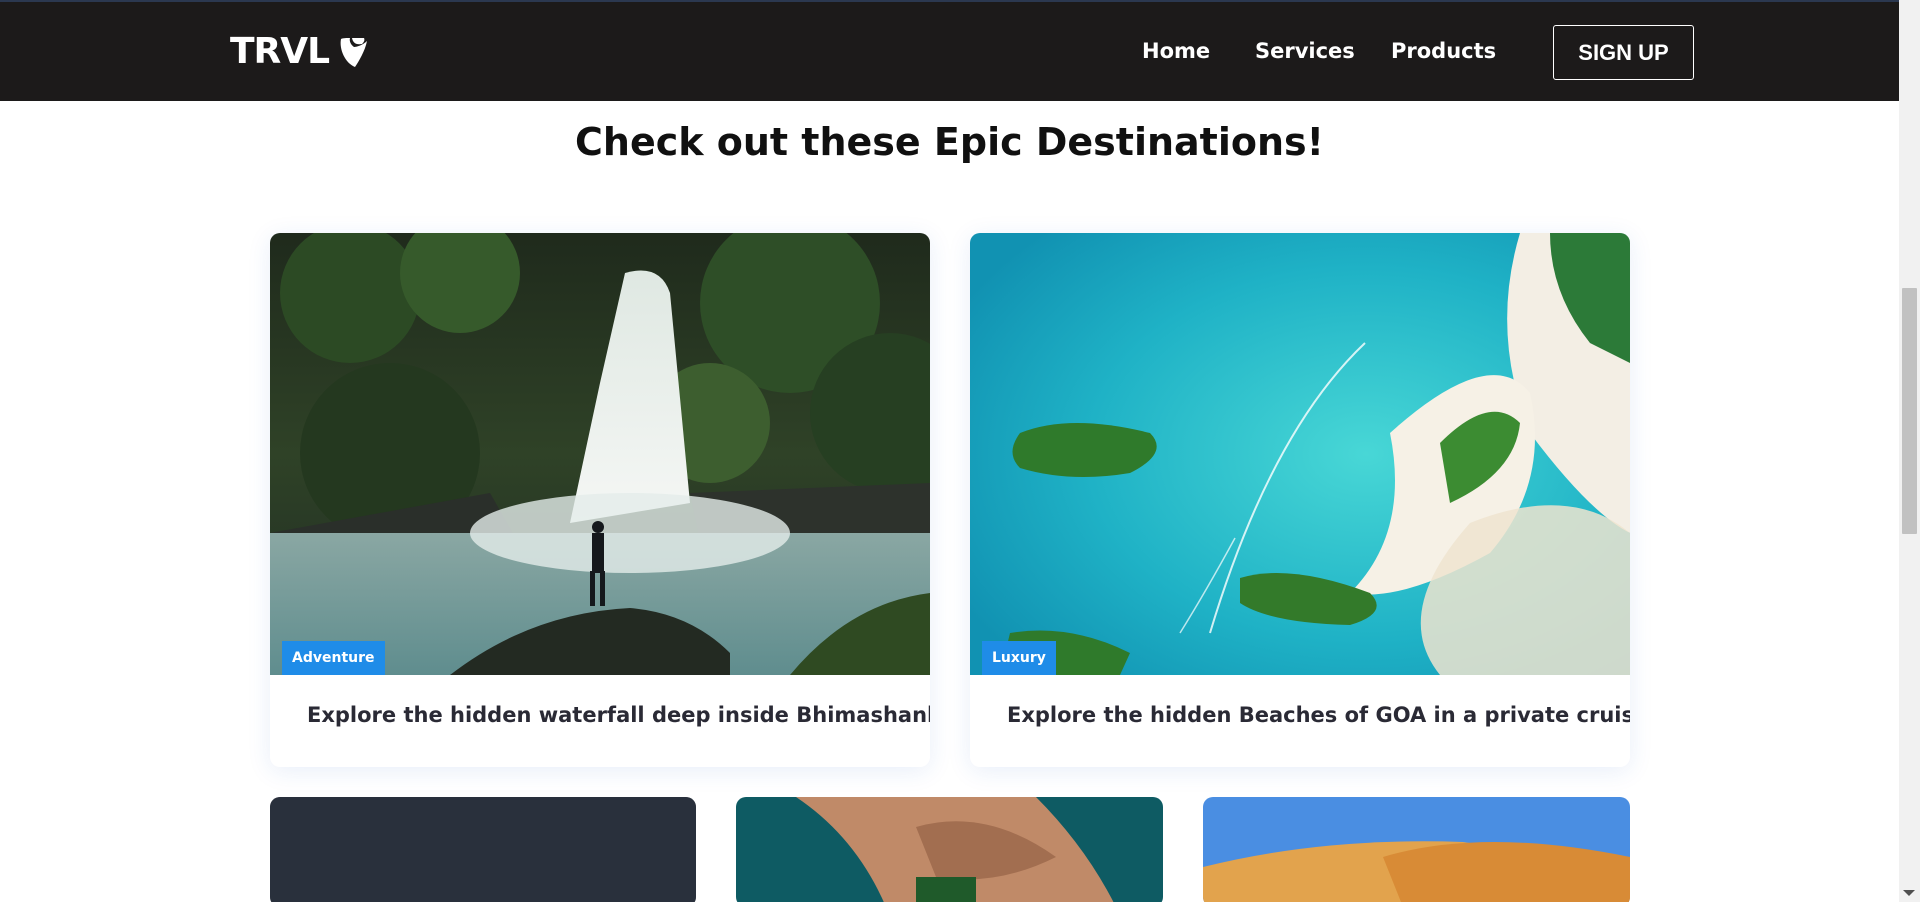 Image resolution: width=1920 pixels, height=902 pixels. I want to click on navbar: TRVL Home Services Products SIGN UP, so click(949, 50).